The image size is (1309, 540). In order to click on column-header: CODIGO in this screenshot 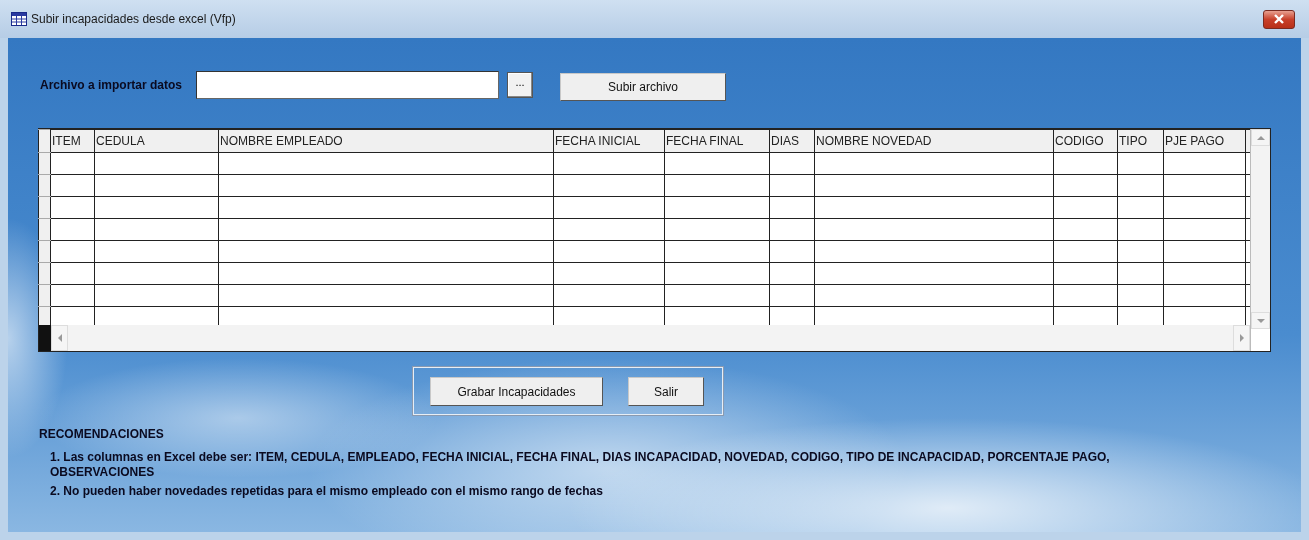, I will do `click(1085, 141)`.